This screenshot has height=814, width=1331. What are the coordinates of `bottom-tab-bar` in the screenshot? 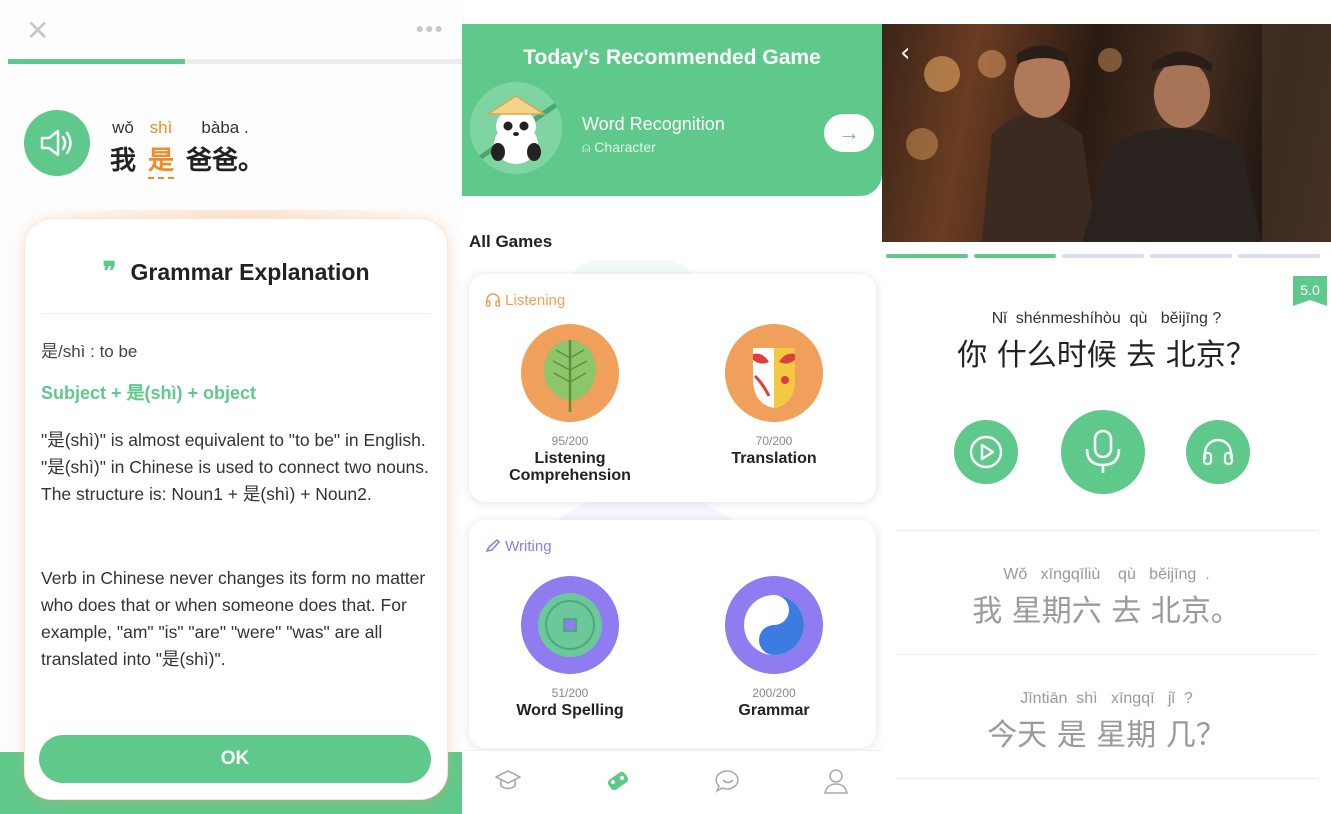 It's located at (672, 782).